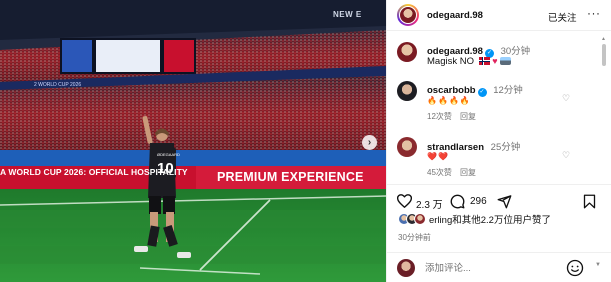 The height and width of the screenshot is (282, 611). Describe the element at coordinates (439, 116) in the screenshot. I see `comment-likes: 12次赞` at that location.